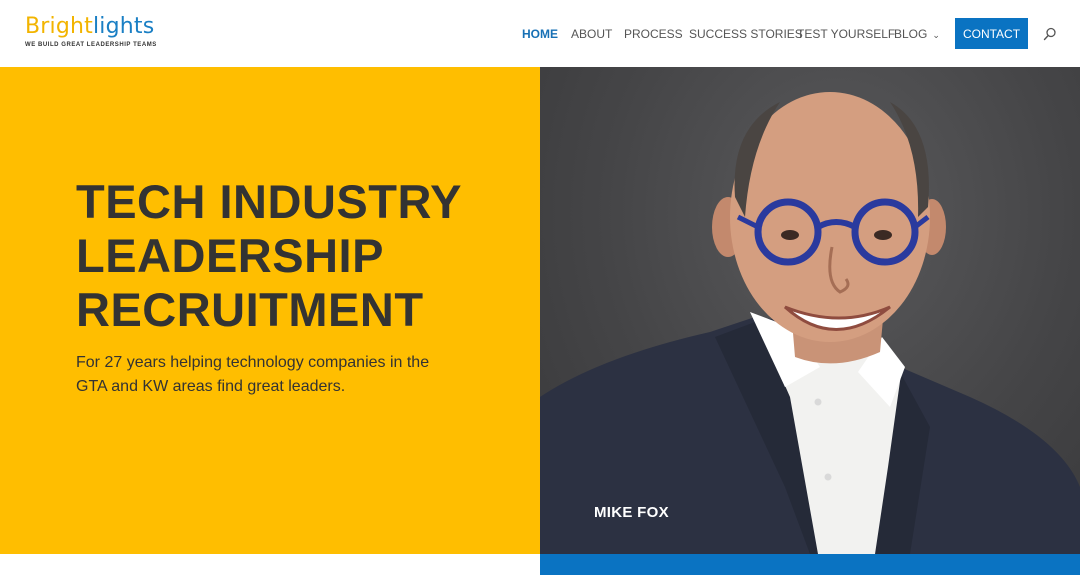 The width and height of the screenshot is (1080, 575). I want to click on bottom-strip-left, so click(270, 564).